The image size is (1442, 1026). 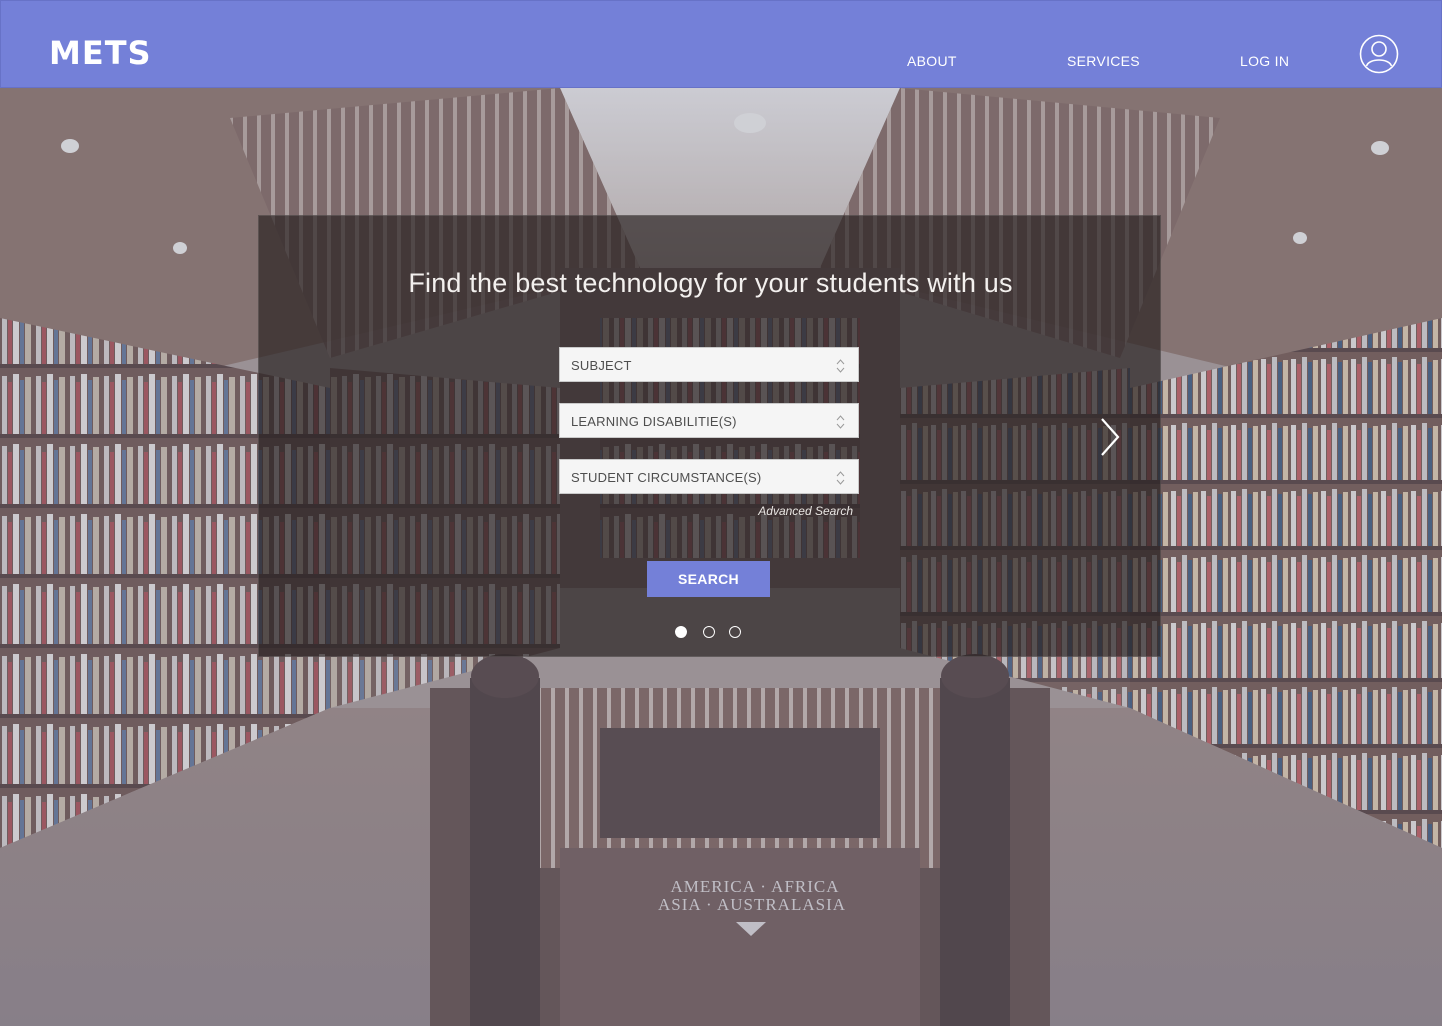 What do you see at coordinates (801, 511) in the screenshot?
I see `advanced-search-link: Advanced Search` at bounding box center [801, 511].